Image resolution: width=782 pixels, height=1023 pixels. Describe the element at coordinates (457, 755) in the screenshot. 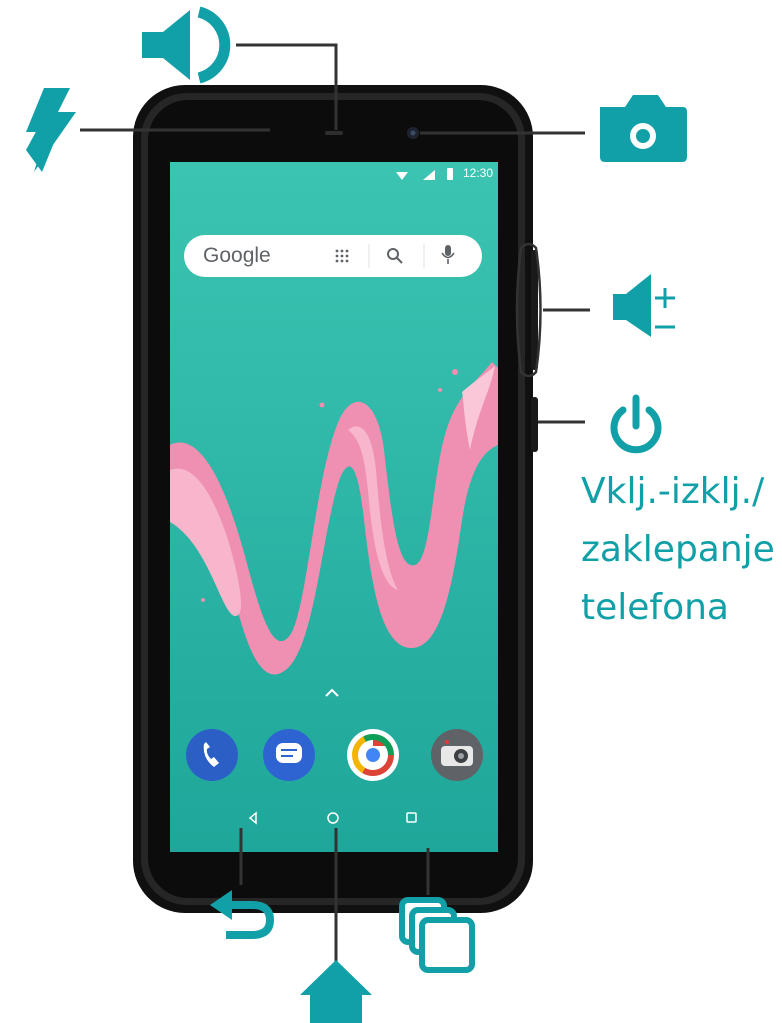

I see `camera-app-icon` at that location.